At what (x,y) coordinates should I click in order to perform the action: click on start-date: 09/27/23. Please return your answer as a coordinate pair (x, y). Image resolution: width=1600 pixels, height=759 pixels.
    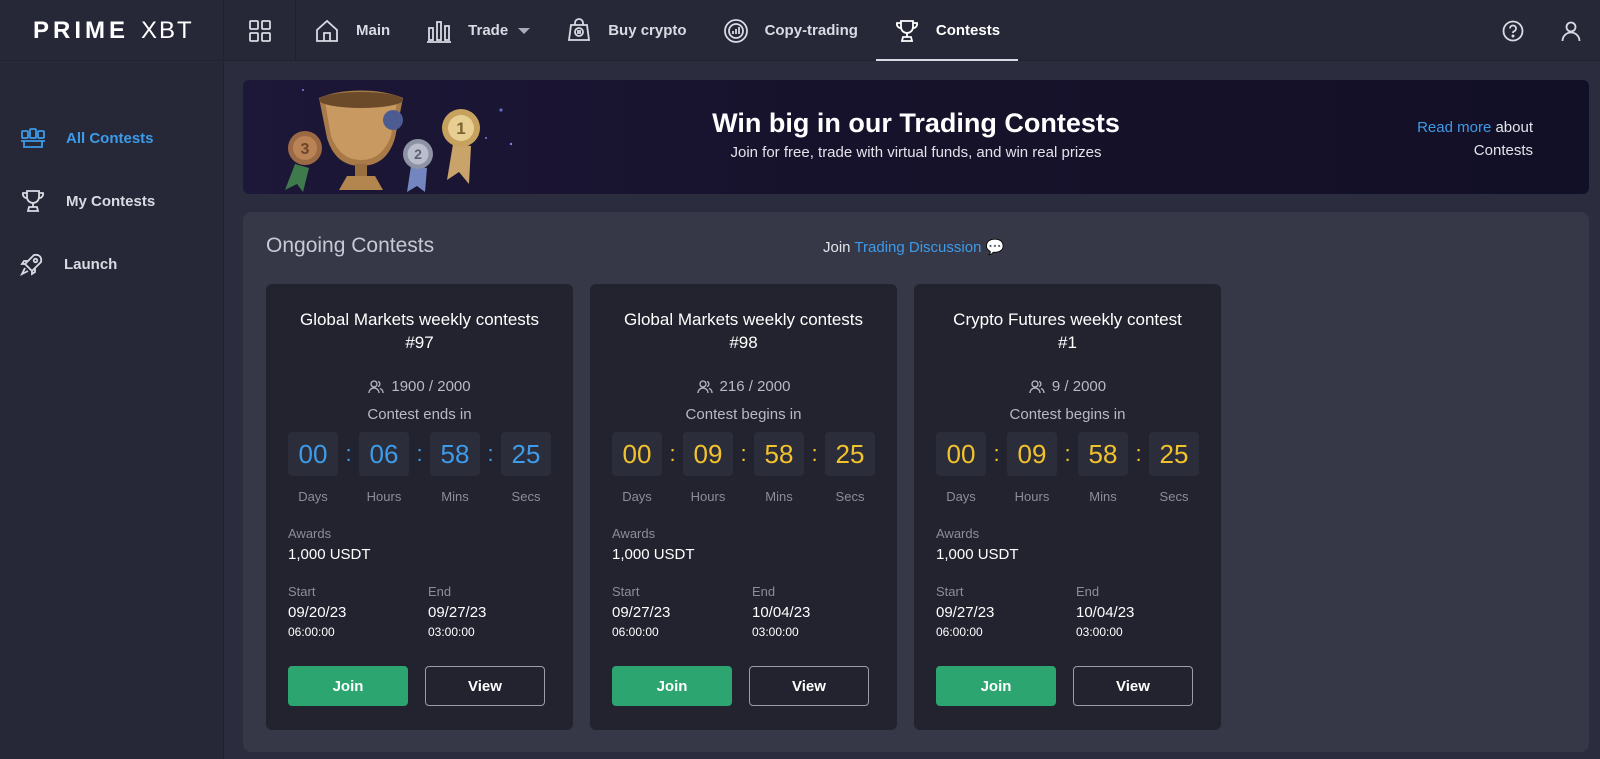
    Looking at the image, I should click on (965, 612).